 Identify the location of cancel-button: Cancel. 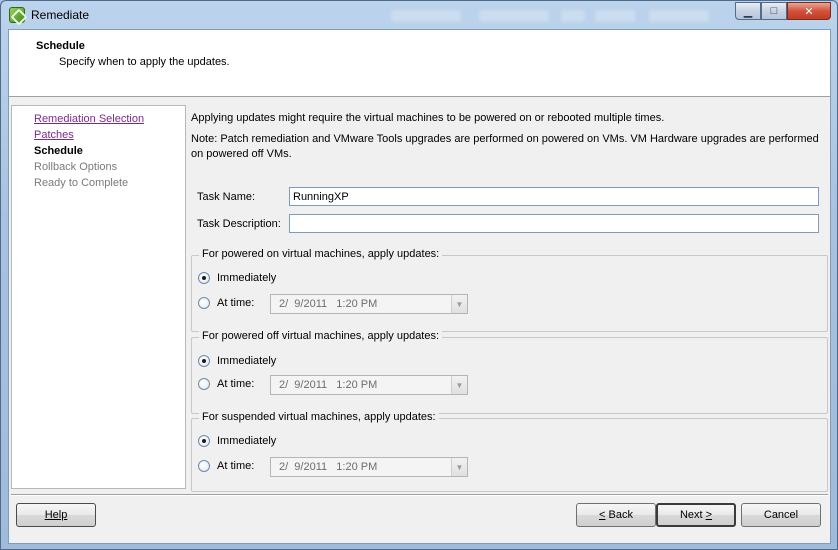
(781, 515).